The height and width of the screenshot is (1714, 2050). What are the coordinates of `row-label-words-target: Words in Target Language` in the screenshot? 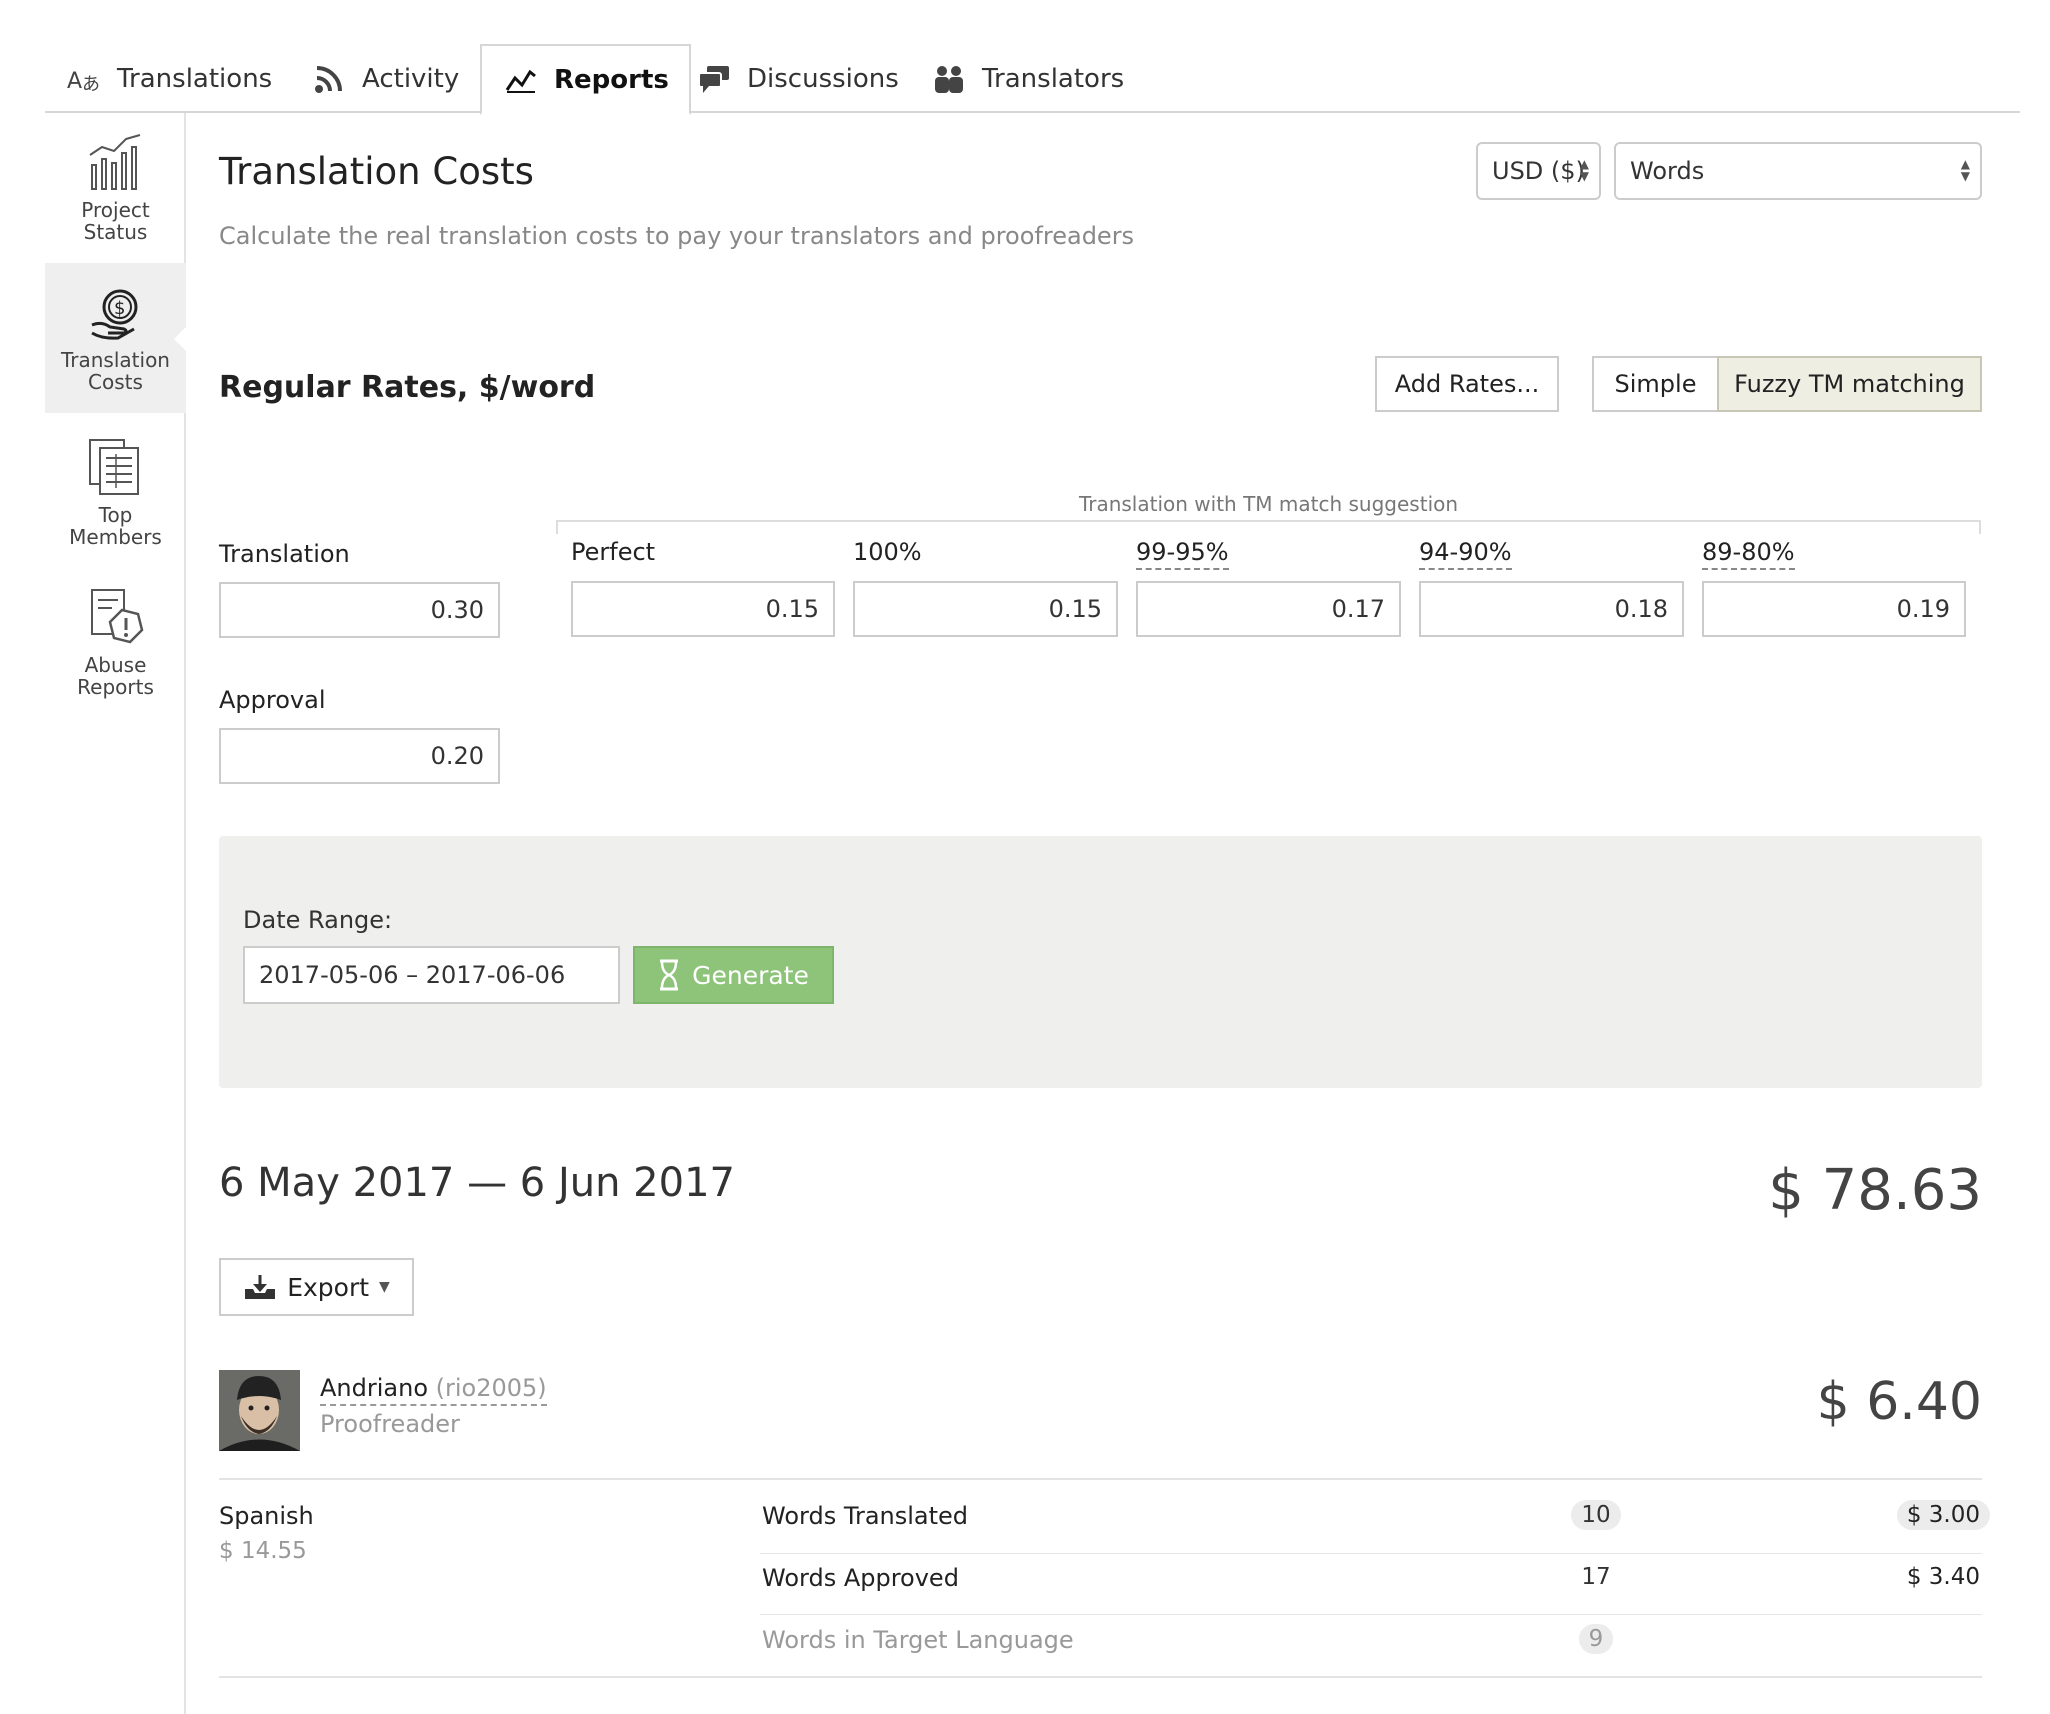 It's located at (918, 1640).